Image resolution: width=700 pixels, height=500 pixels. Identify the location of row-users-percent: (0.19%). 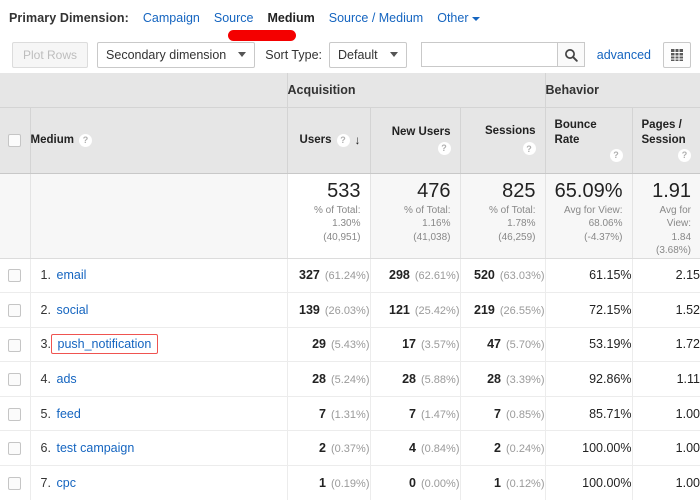
(350, 483).